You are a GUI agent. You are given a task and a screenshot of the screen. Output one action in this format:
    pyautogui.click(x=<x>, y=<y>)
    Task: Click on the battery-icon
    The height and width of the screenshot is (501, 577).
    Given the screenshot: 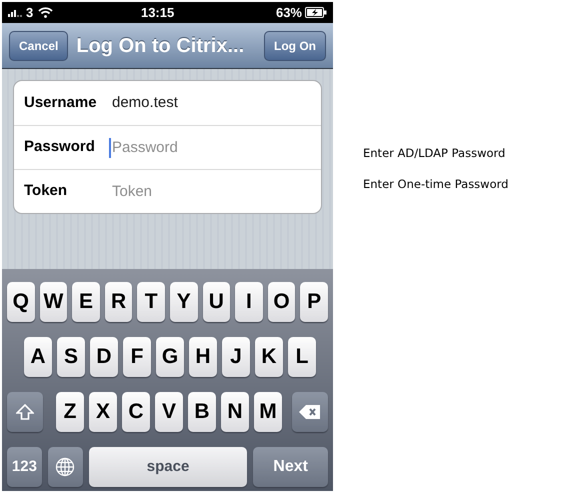 What is the action you would take?
    pyautogui.click(x=316, y=12)
    